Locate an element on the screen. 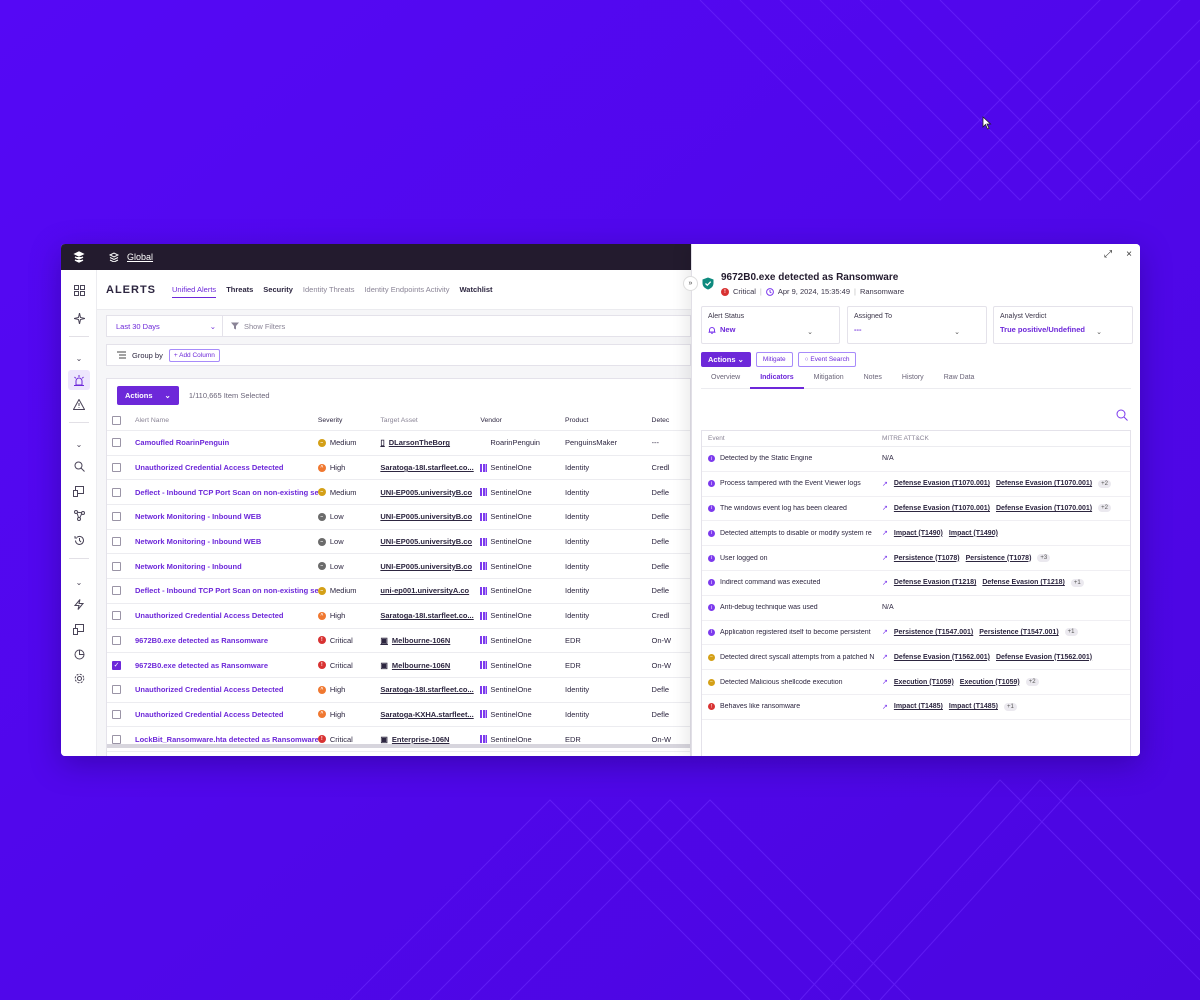 This screenshot has height=1000, width=1200. add-column-button: + Add Column is located at coordinates (194, 355).